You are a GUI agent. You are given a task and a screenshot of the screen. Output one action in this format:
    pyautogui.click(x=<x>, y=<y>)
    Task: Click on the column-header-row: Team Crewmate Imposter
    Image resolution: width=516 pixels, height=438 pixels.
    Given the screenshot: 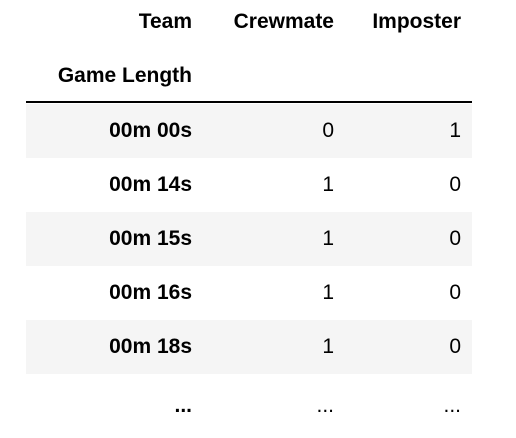 What is the action you would take?
    pyautogui.click(x=249, y=27)
    